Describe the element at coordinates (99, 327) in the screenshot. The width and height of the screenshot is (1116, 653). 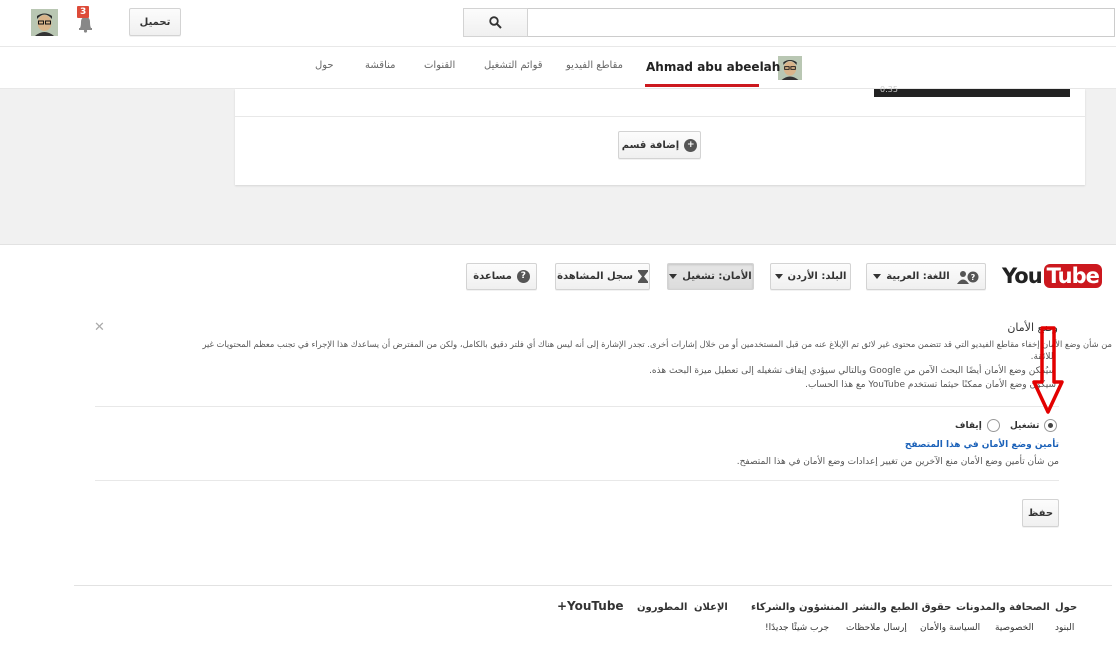
I see `close-icon: ✕` at that location.